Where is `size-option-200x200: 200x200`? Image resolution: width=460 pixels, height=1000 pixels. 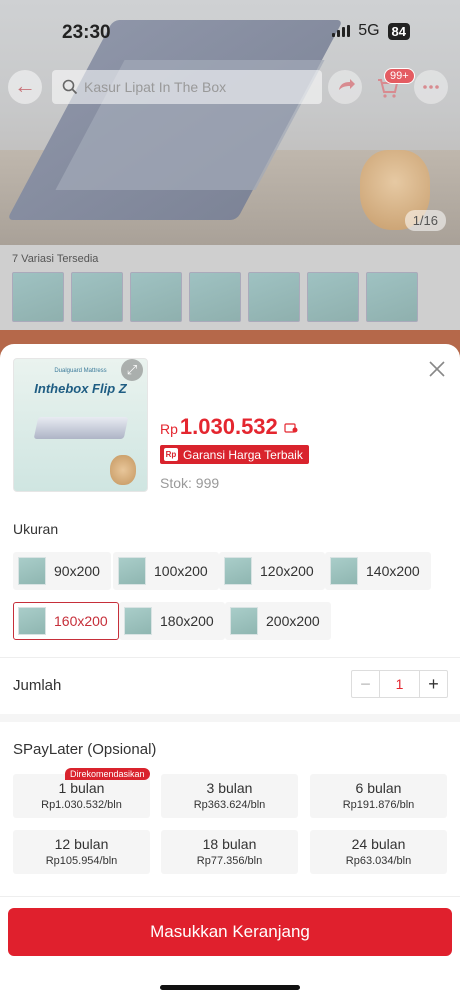
size-option-200x200: 200x200 is located at coordinates (278, 621).